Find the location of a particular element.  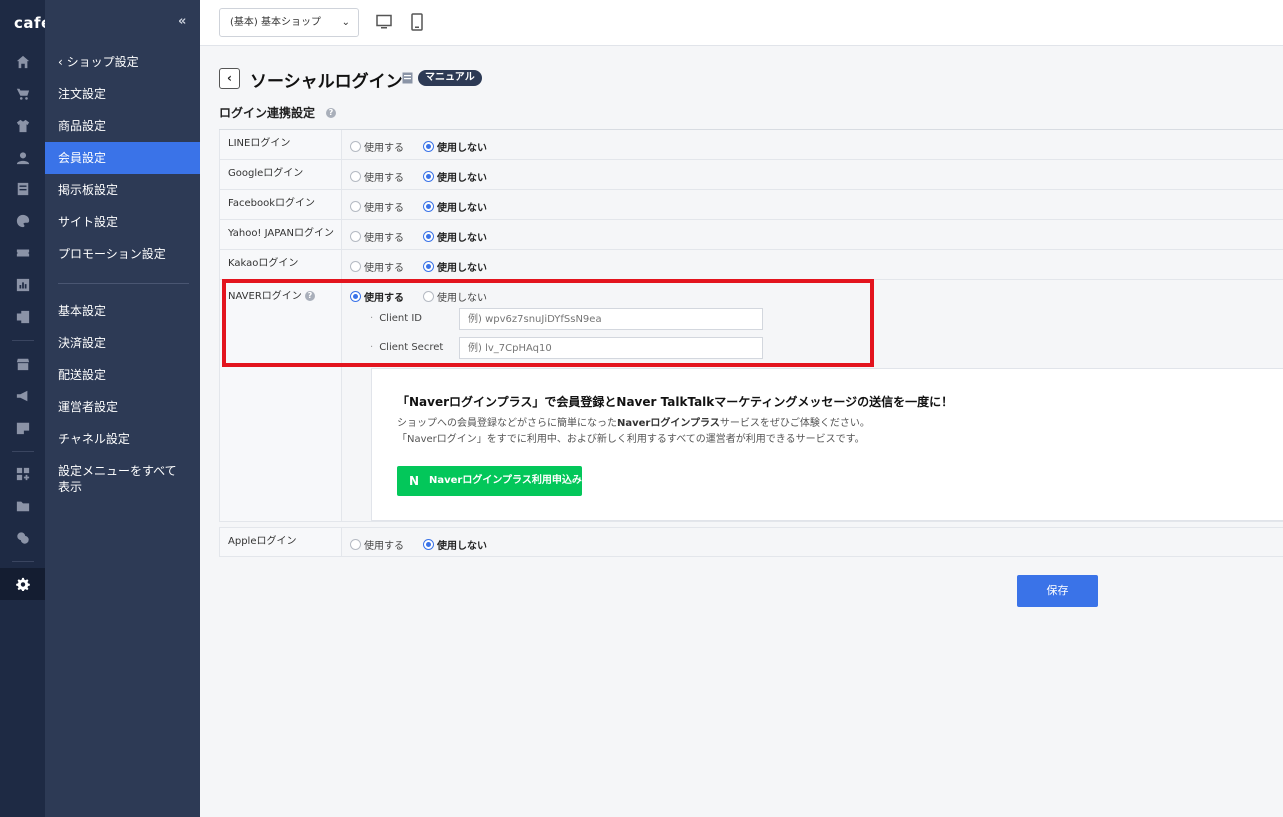

kakao-not-use-radio: 使用しない is located at coordinates (455, 266).